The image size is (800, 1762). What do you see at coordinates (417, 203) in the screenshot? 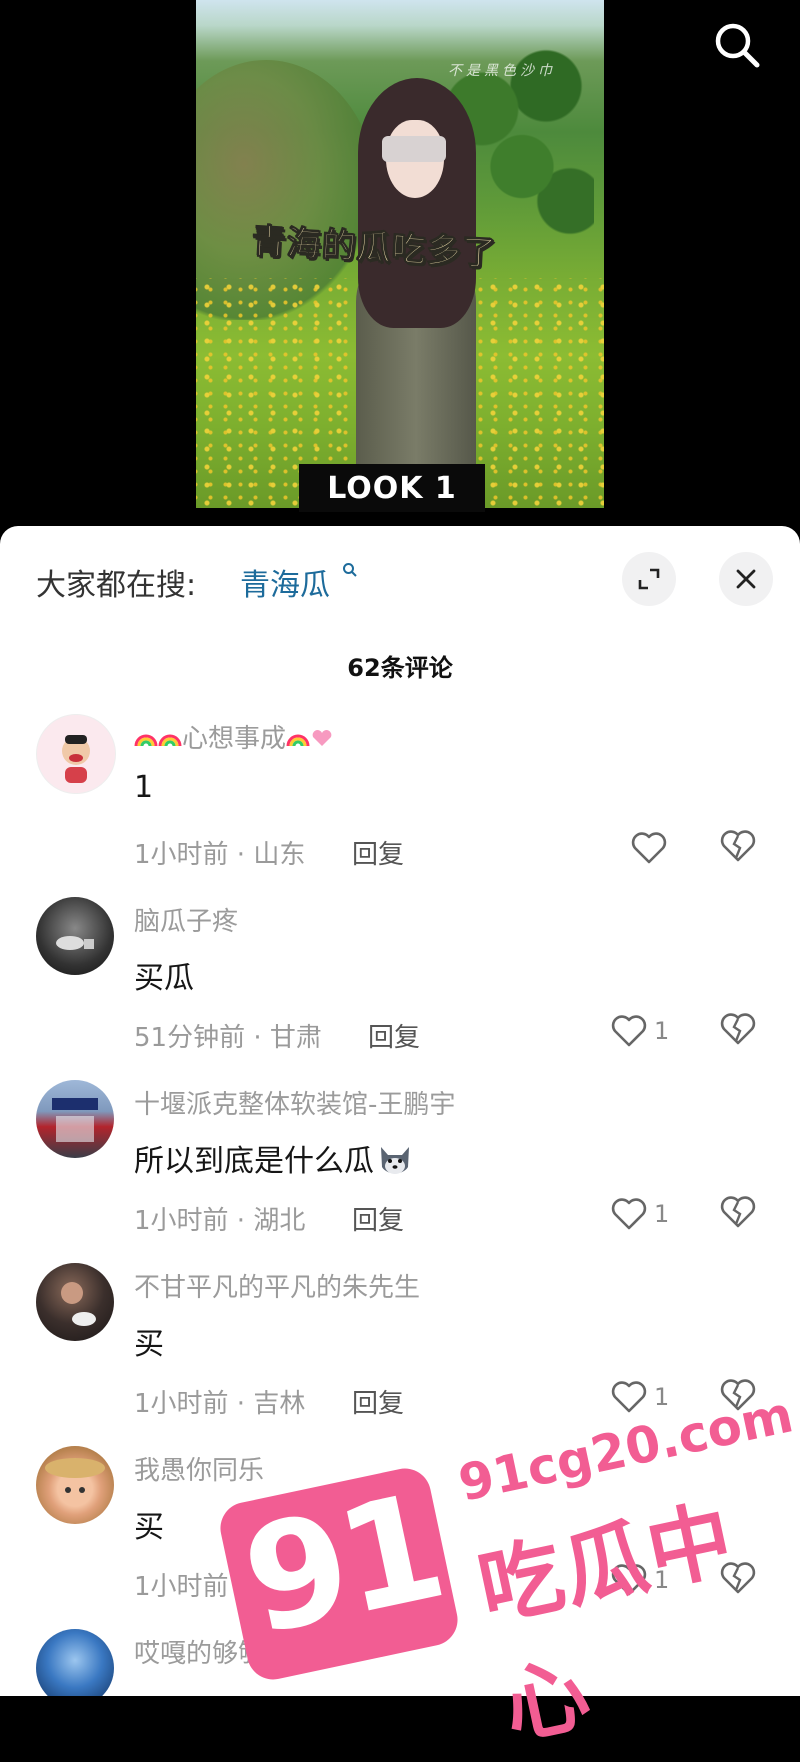
I see `figure-headscarf` at bounding box center [417, 203].